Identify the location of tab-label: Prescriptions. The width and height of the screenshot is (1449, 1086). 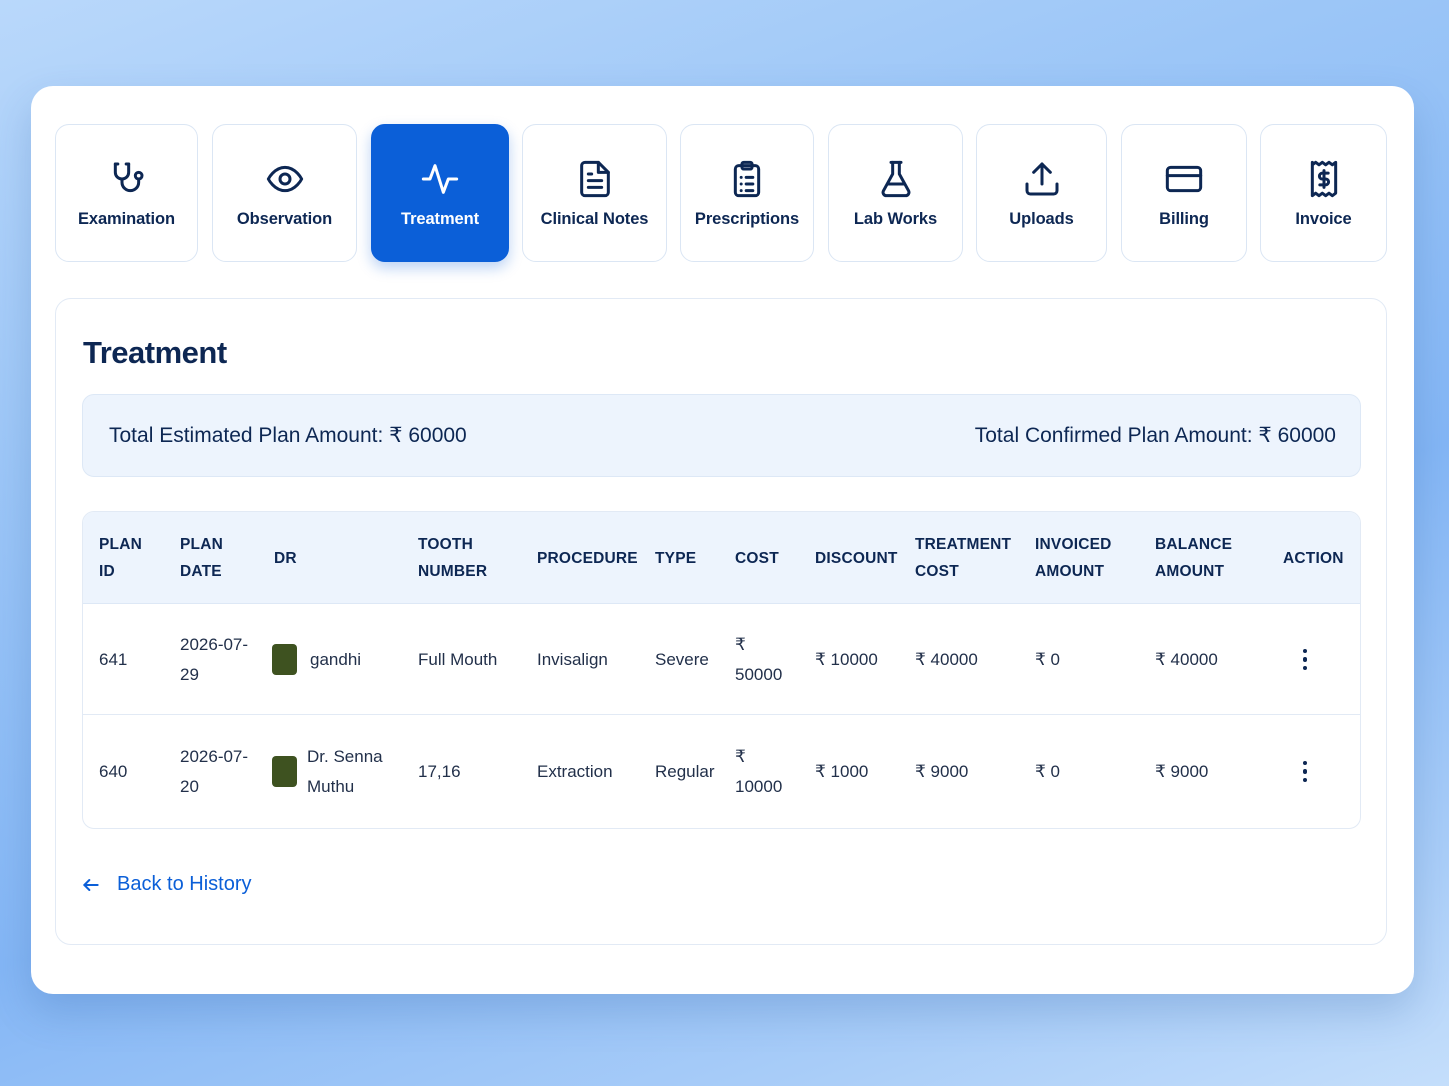
(747, 218).